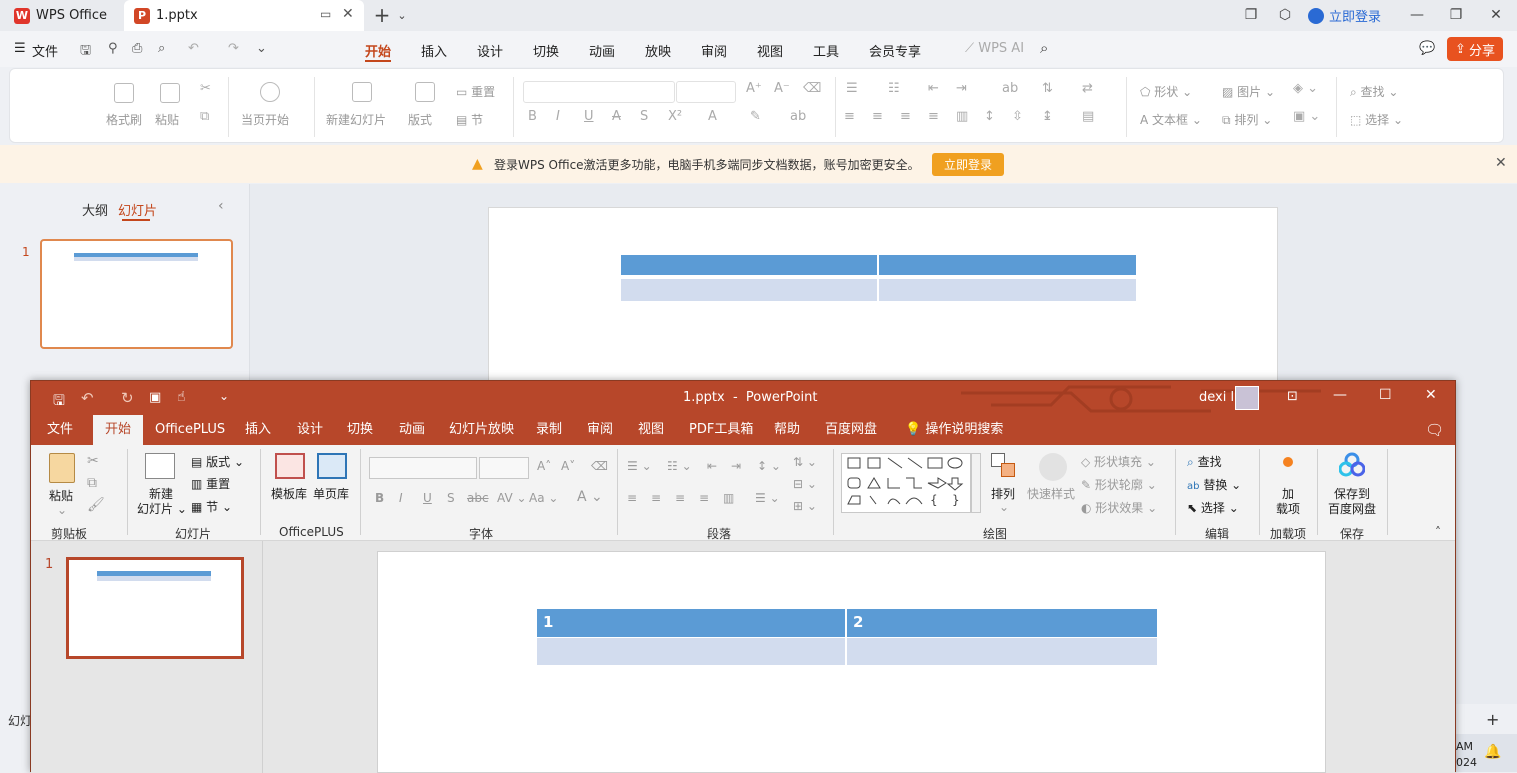 The image size is (1517, 773). I want to click on pp-change-case-icon: Aa ⌄, so click(543, 498).